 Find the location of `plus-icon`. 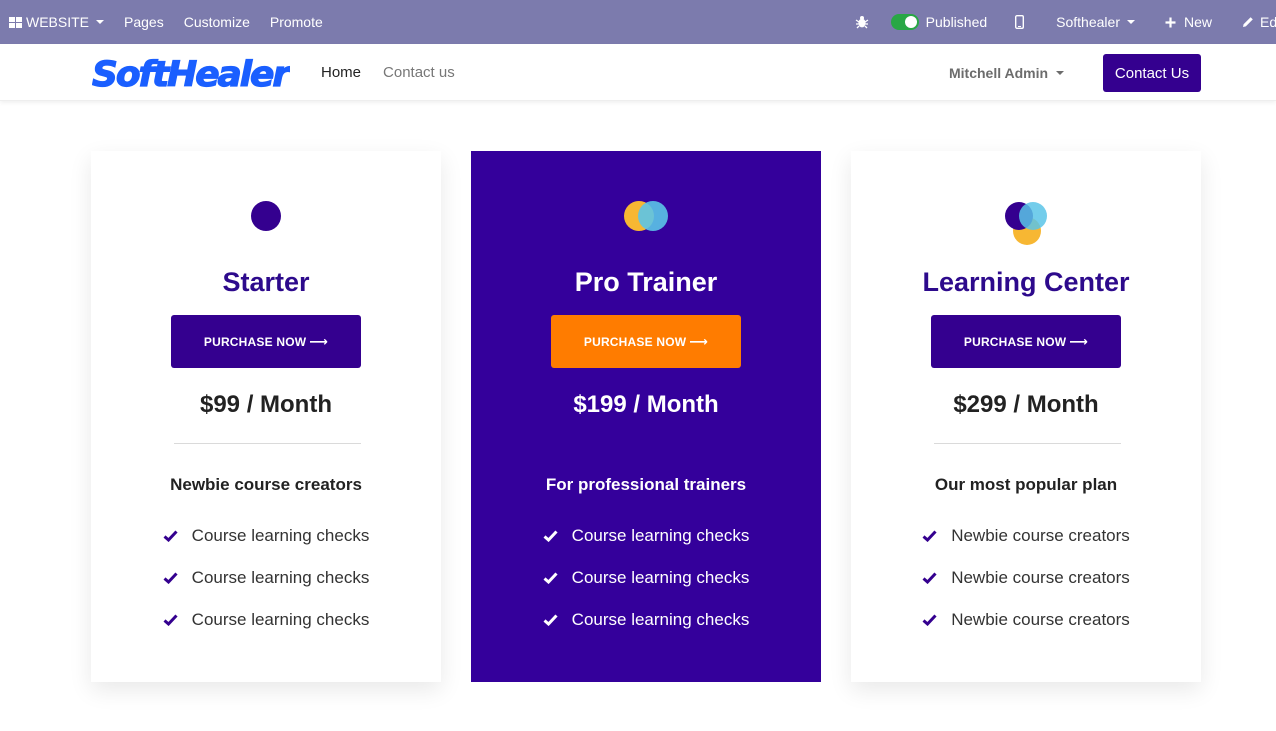

plus-icon is located at coordinates (1170, 22).